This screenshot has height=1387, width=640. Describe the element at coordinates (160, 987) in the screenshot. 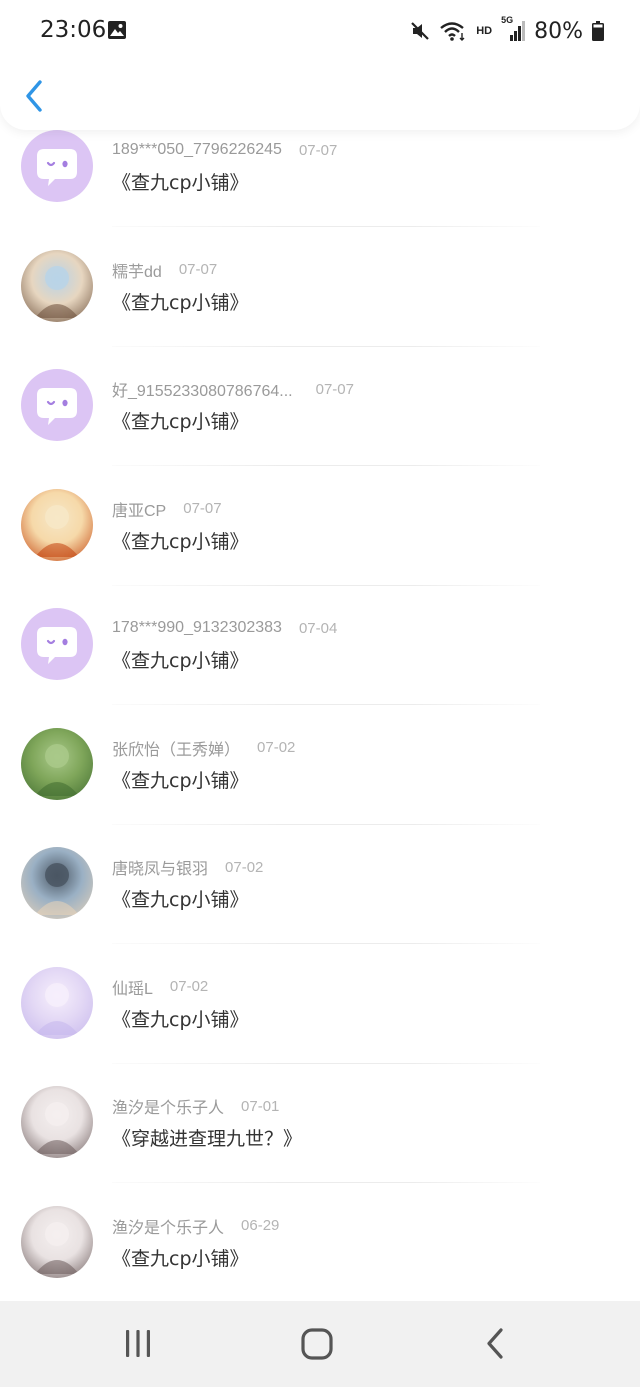

I see `message-meta: 仙瑶L 07-02` at that location.